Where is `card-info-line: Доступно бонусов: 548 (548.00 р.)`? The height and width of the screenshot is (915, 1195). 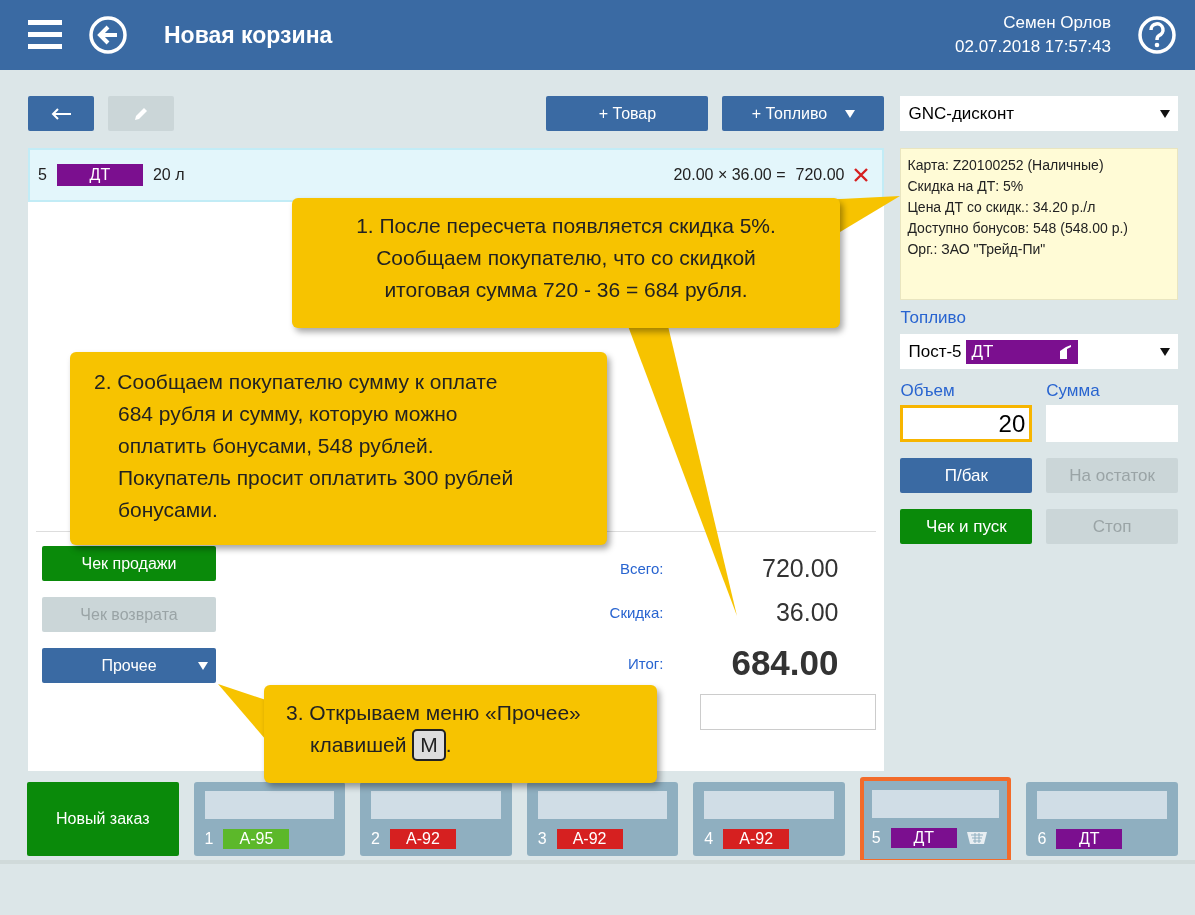 card-info-line: Доступно бонусов: 548 (548.00 р.) is located at coordinates (1018, 228).